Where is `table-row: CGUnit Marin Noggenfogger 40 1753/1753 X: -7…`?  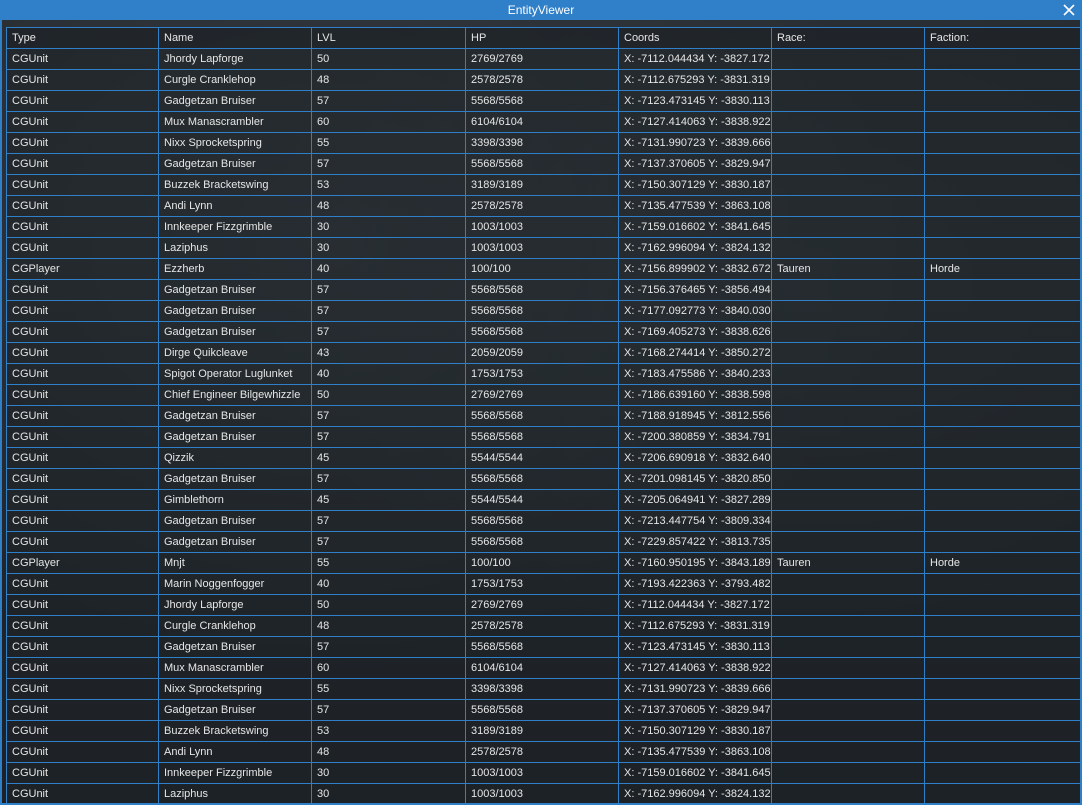 table-row: CGUnit Marin Noggenfogger 40 1753/1753 X: -7… is located at coordinates (543, 584).